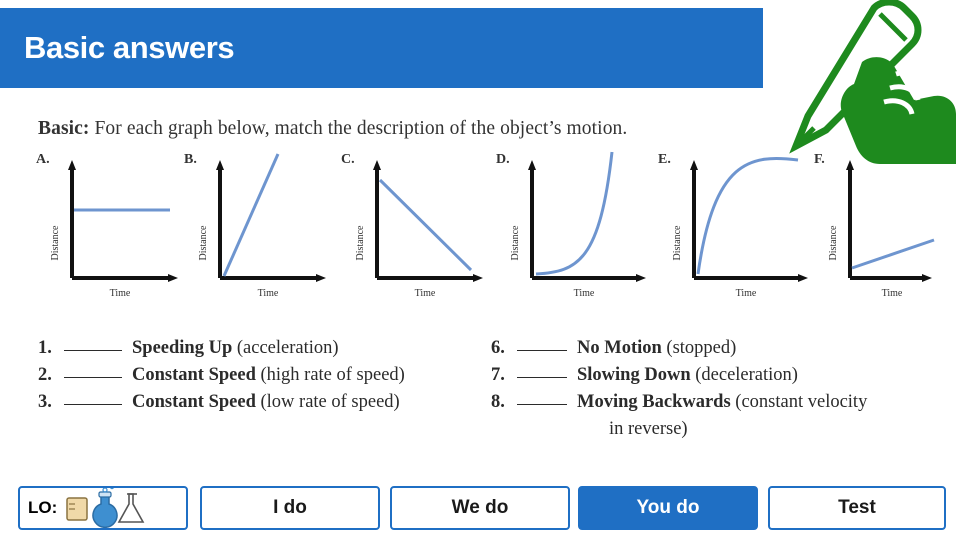  What do you see at coordinates (327, 402) in the screenshot?
I see `answer-label-note: (low rate of speed)` at bounding box center [327, 402].